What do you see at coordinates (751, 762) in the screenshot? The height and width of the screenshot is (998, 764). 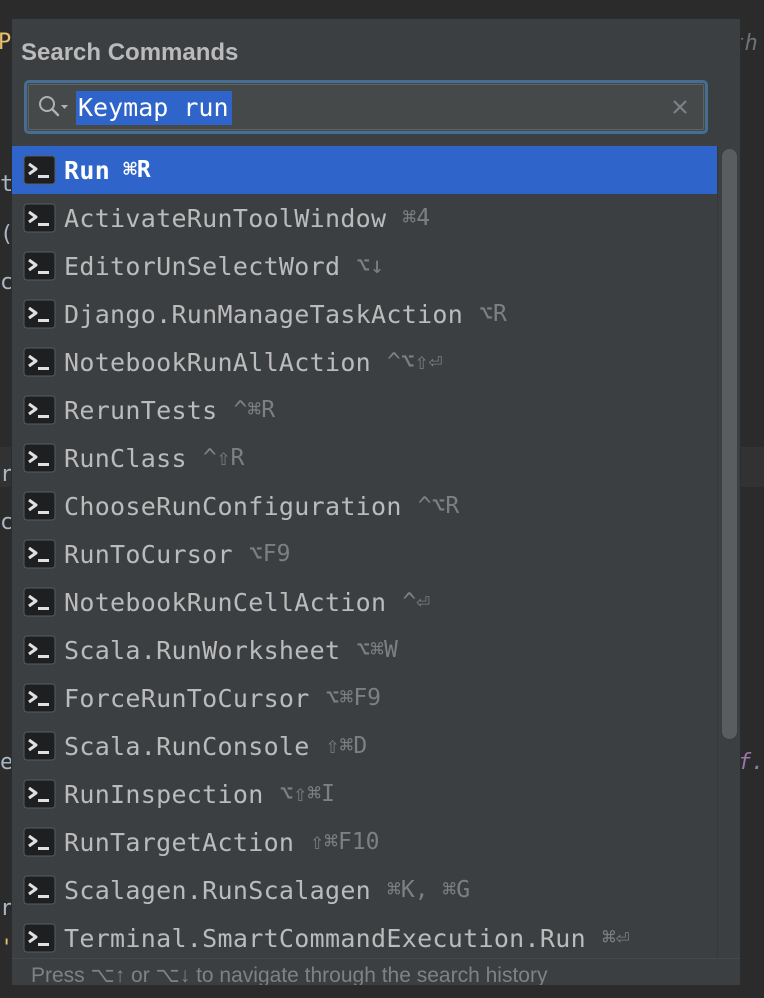 I see `editor-fragment: f.` at bounding box center [751, 762].